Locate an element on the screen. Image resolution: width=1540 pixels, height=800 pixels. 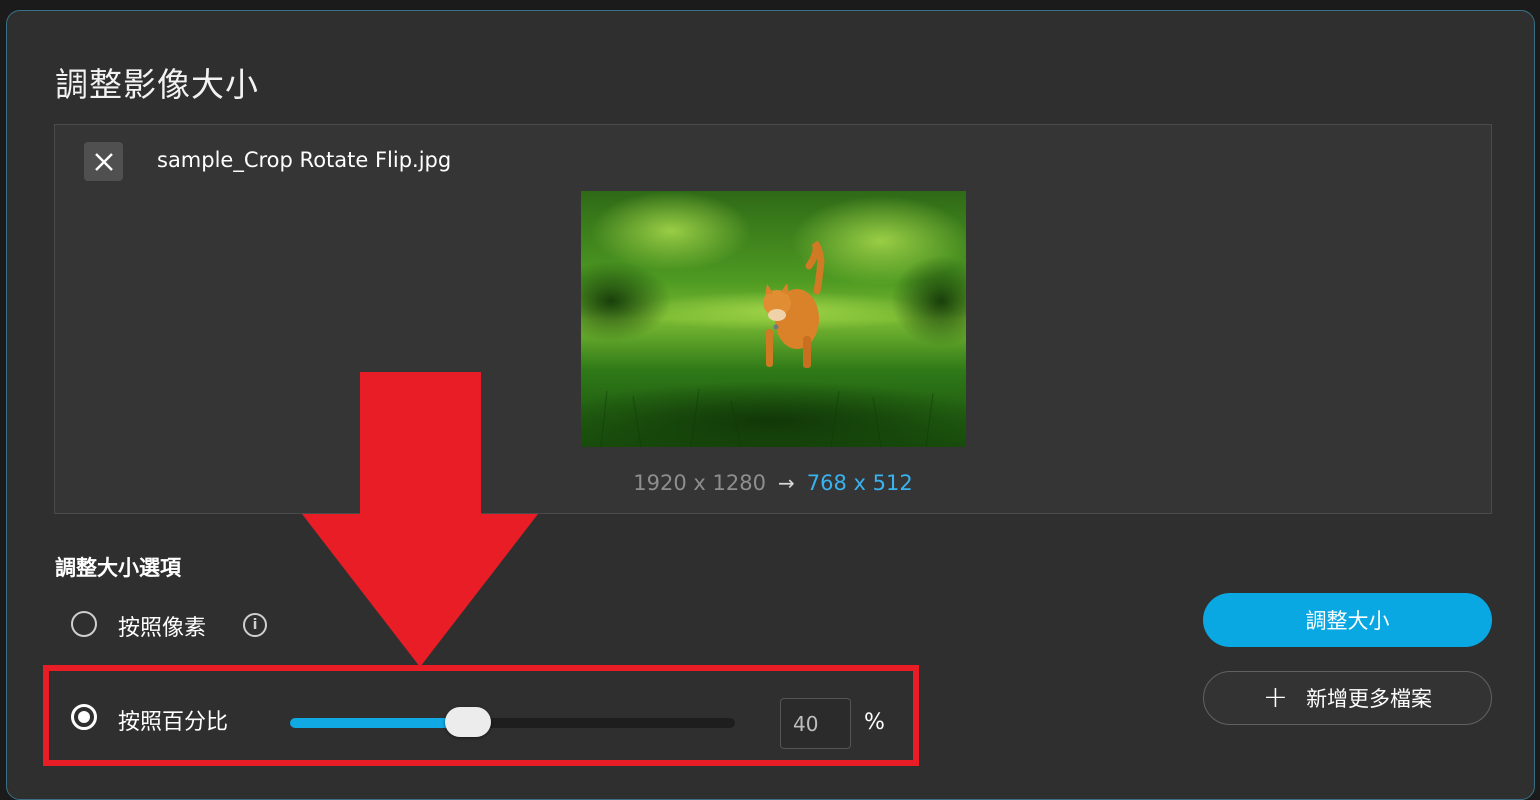
resize-button: 調整大小 is located at coordinates (1347, 620).